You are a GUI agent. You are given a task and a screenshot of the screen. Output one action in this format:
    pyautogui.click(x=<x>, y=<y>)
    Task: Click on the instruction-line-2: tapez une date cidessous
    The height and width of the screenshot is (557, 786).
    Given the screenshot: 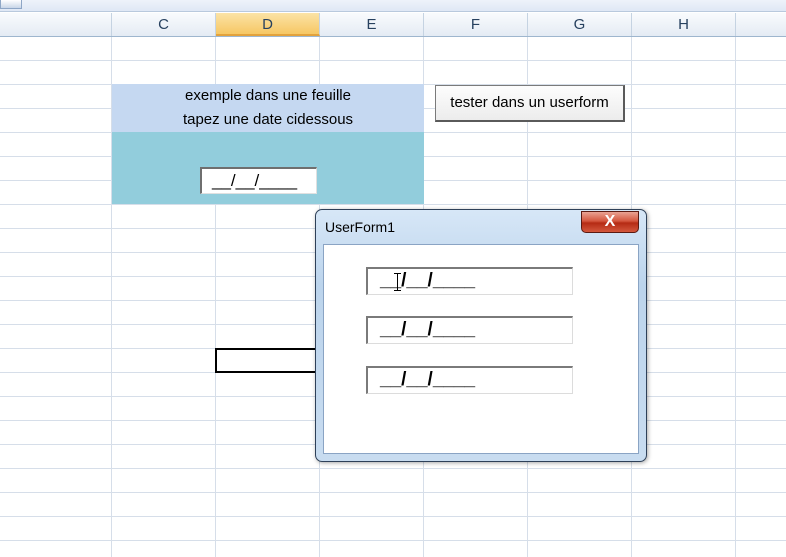 What is the action you would take?
    pyautogui.click(x=268, y=119)
    